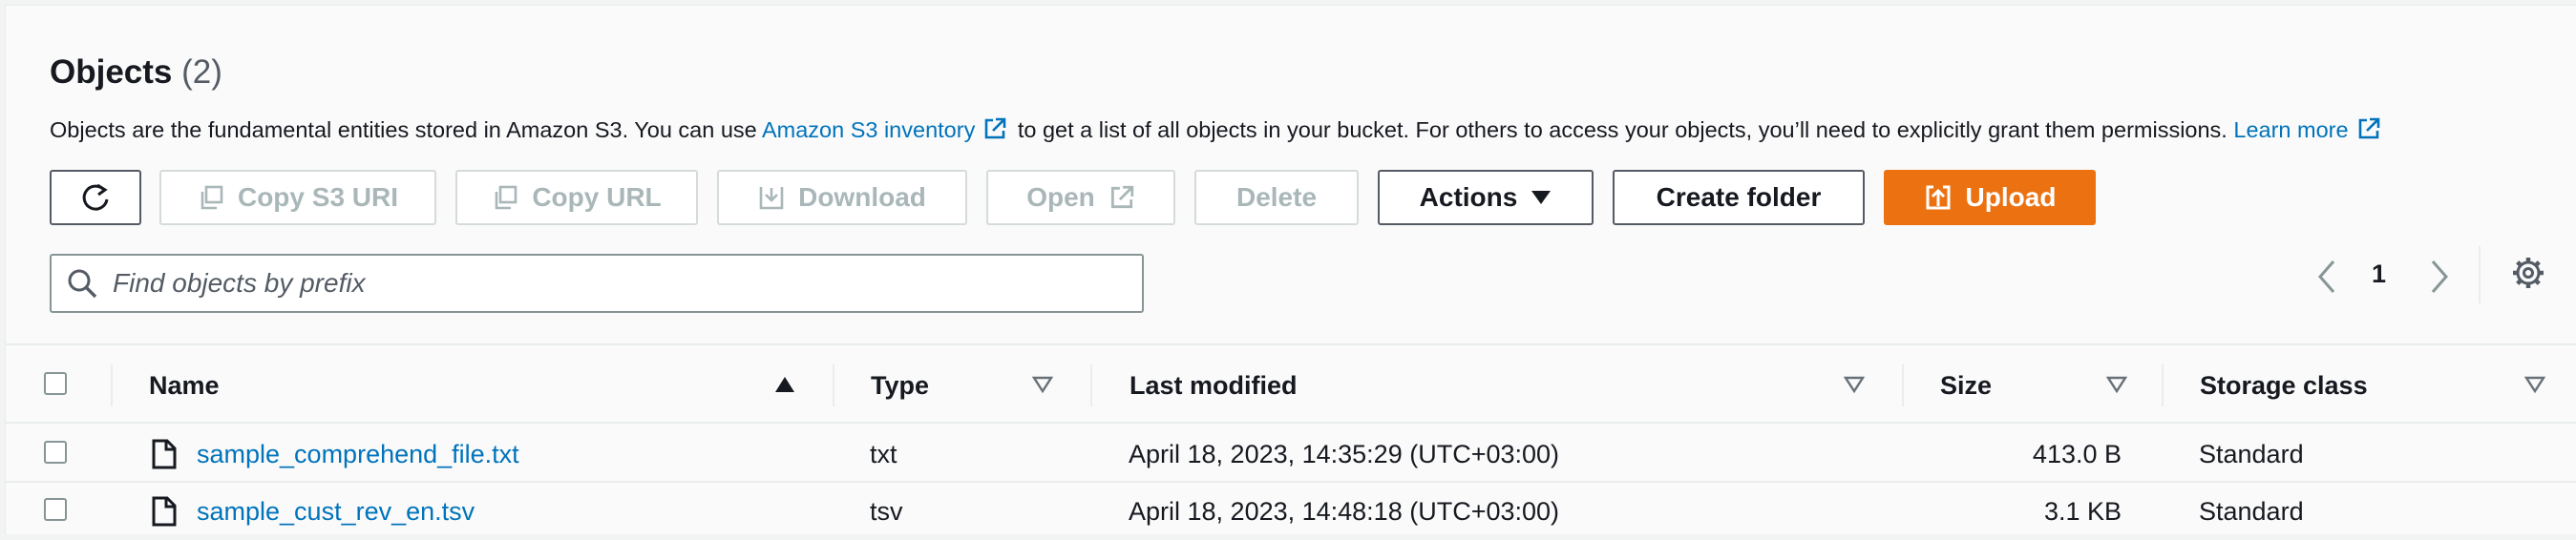  Describe the element at coordinates (883, 454) in the screenshot. I see `object-type: txt` at that location.